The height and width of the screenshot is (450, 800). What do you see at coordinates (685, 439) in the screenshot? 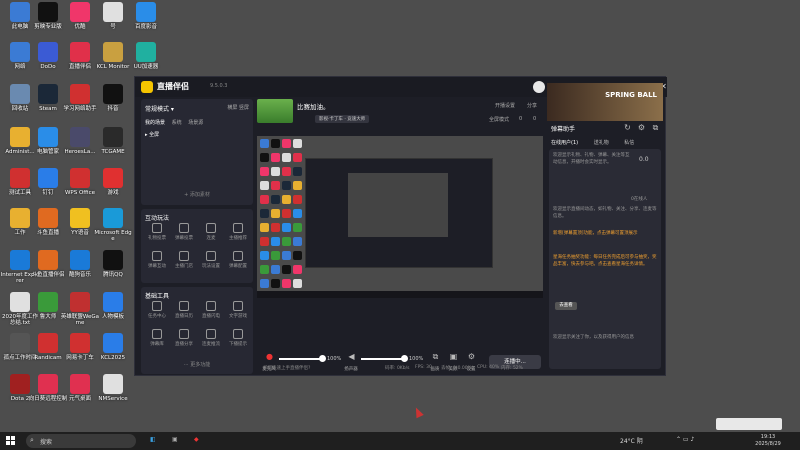
I see `tray-icons: ⌃ ▭ ♪` at bounding box center [685, 439].